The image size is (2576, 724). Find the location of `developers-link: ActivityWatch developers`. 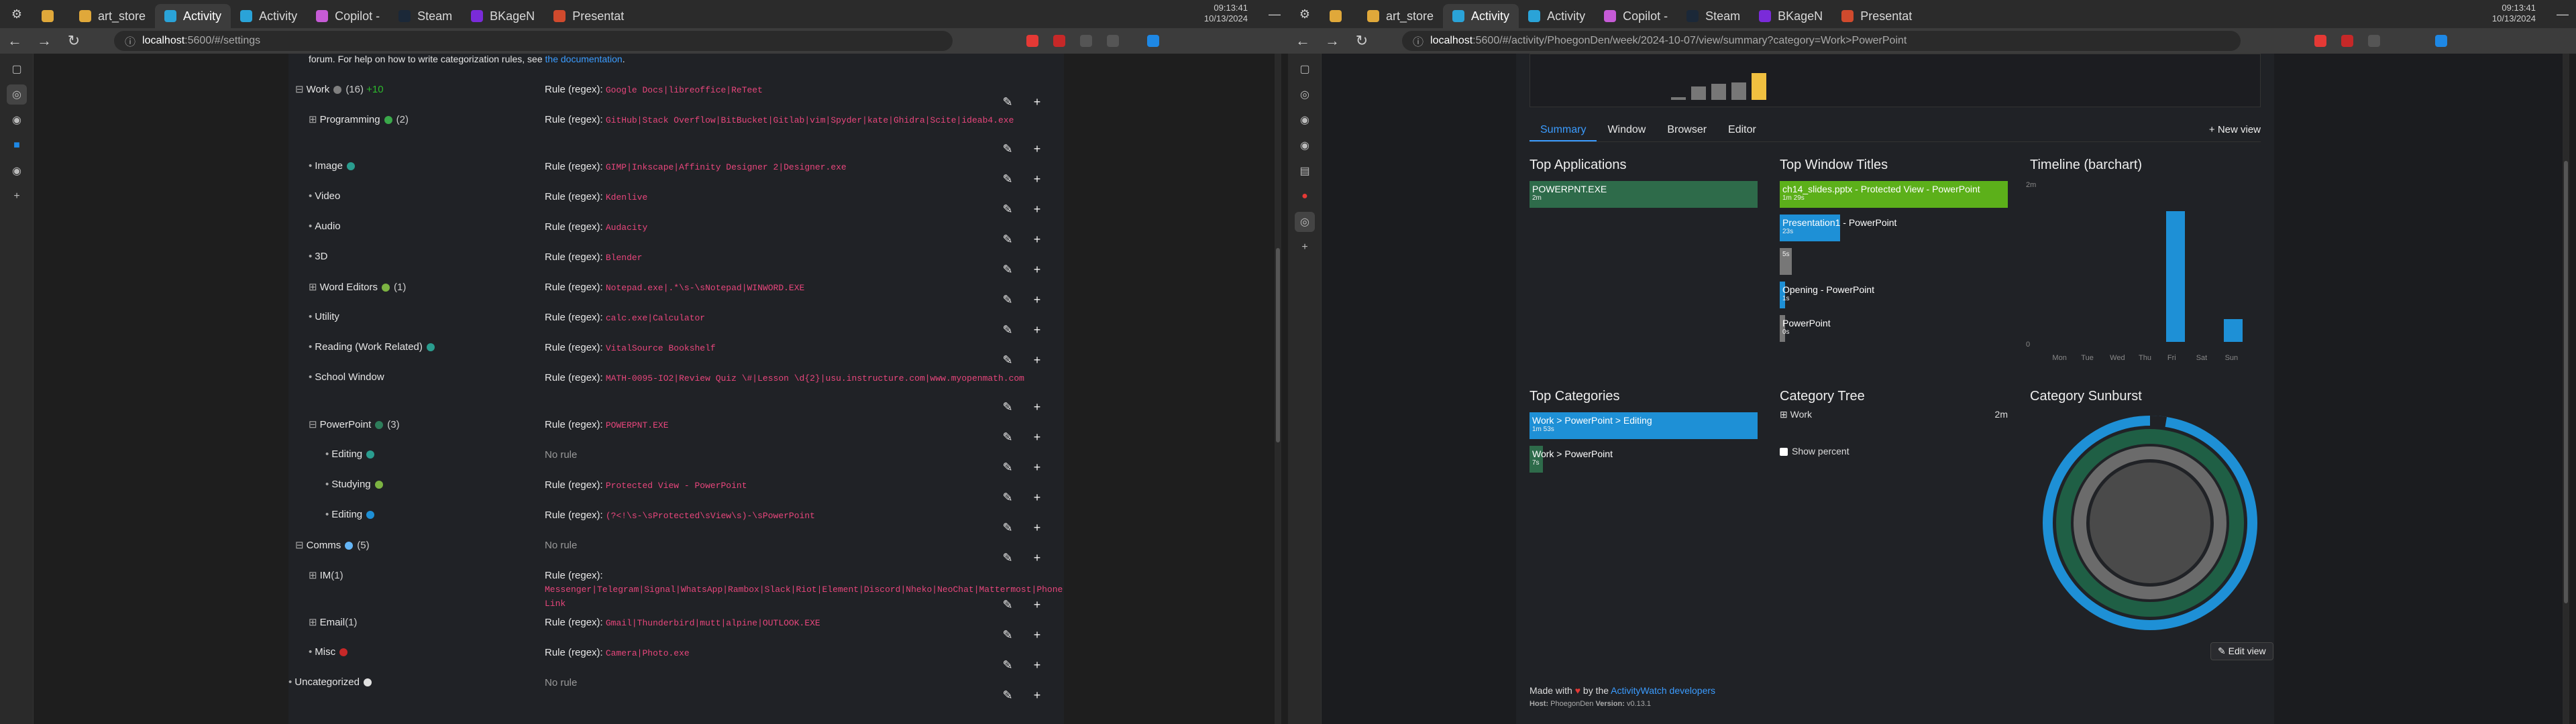

developers-link: ActivityWatch developers is located at coordinates (1663, 690).